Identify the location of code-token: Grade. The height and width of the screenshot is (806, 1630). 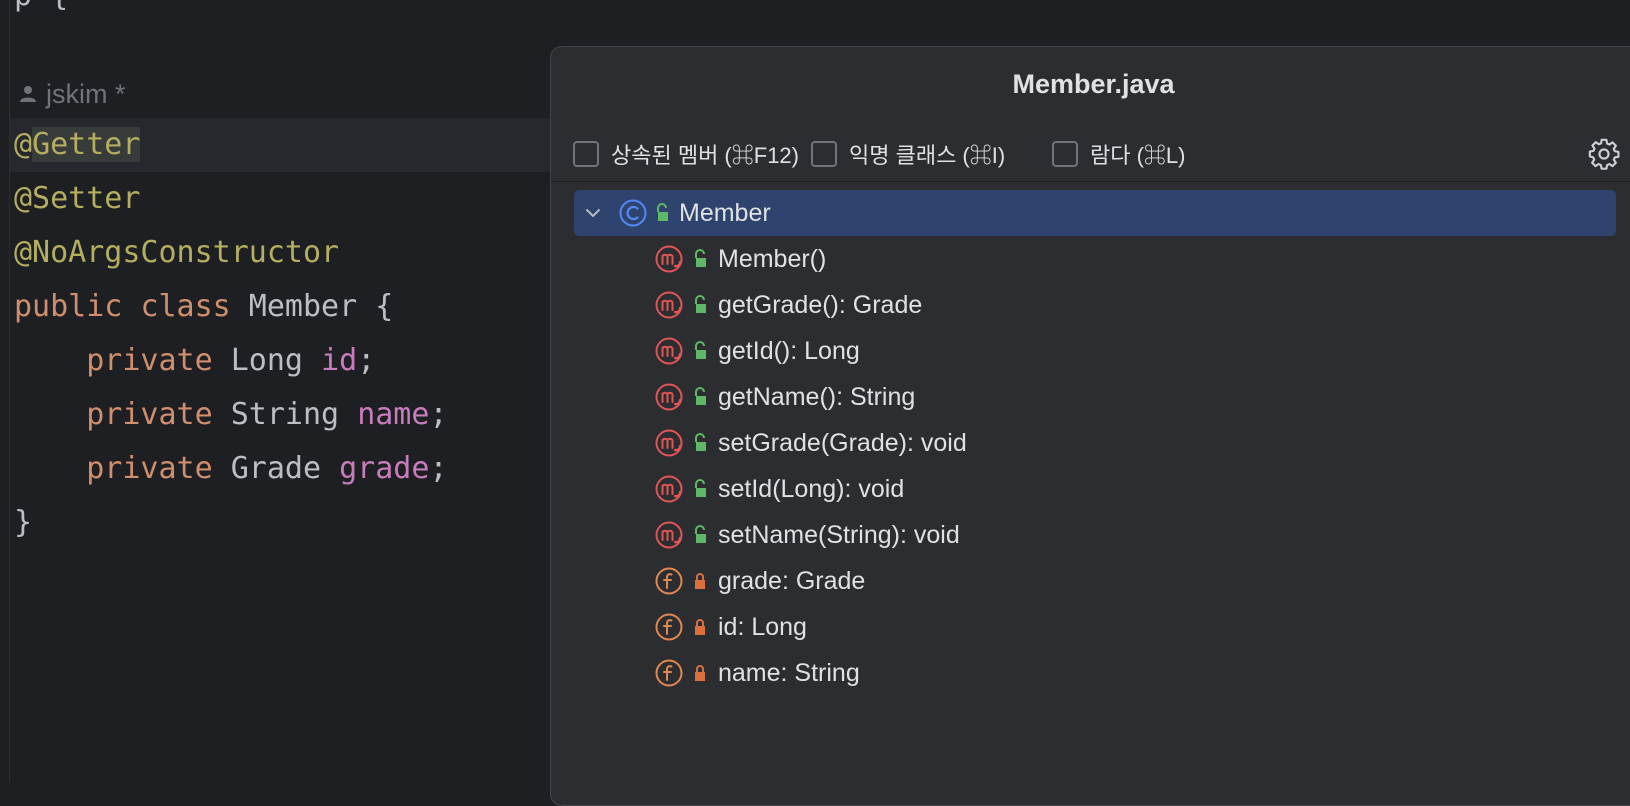
(276, 468).